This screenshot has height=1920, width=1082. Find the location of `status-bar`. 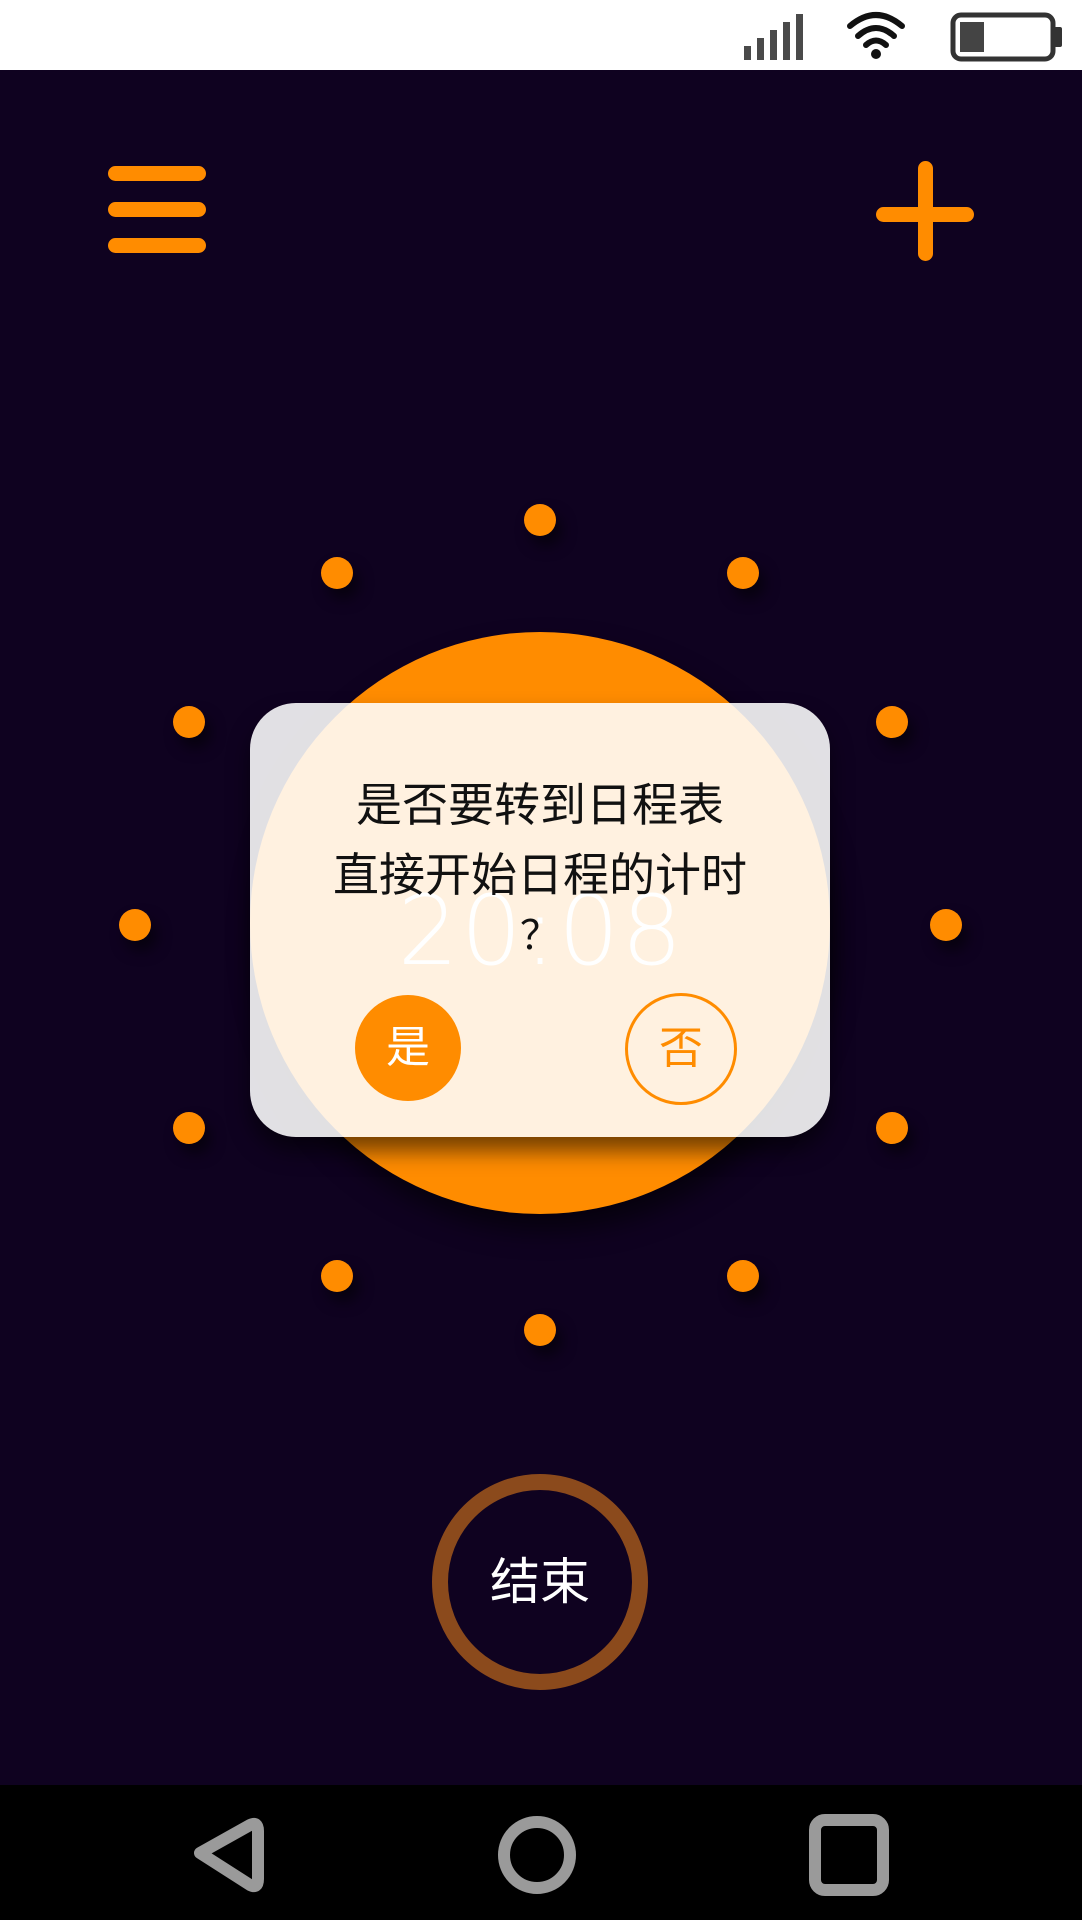

status-bar is located at coordinates (541, 35).